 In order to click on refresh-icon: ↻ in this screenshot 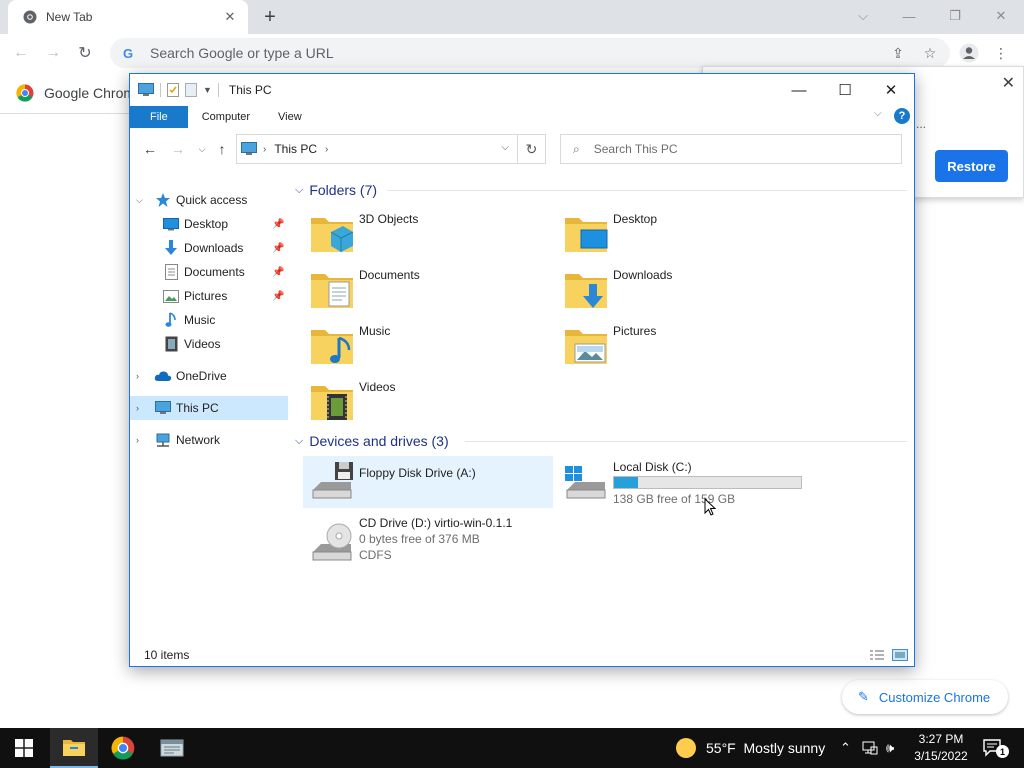, I will do `click(532, 149)`.